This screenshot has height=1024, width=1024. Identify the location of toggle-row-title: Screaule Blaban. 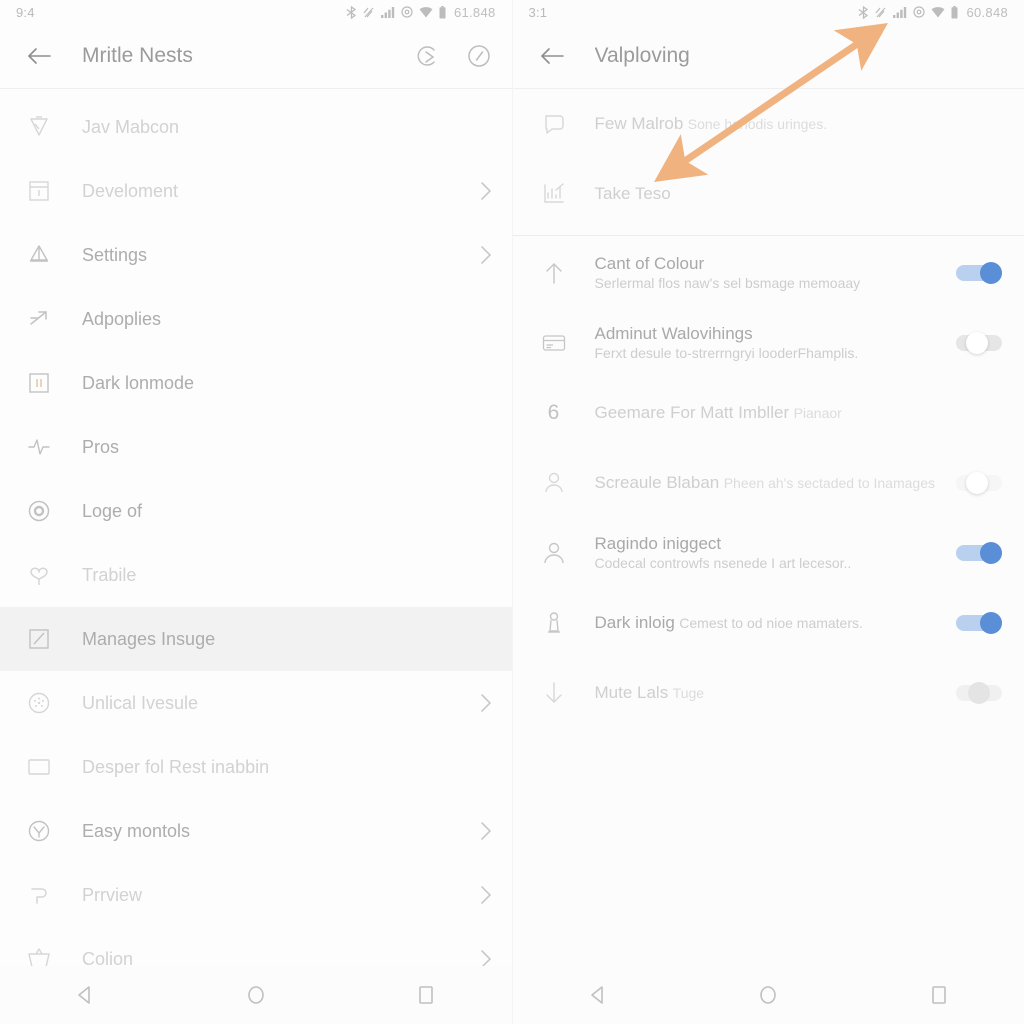
(657, 483).